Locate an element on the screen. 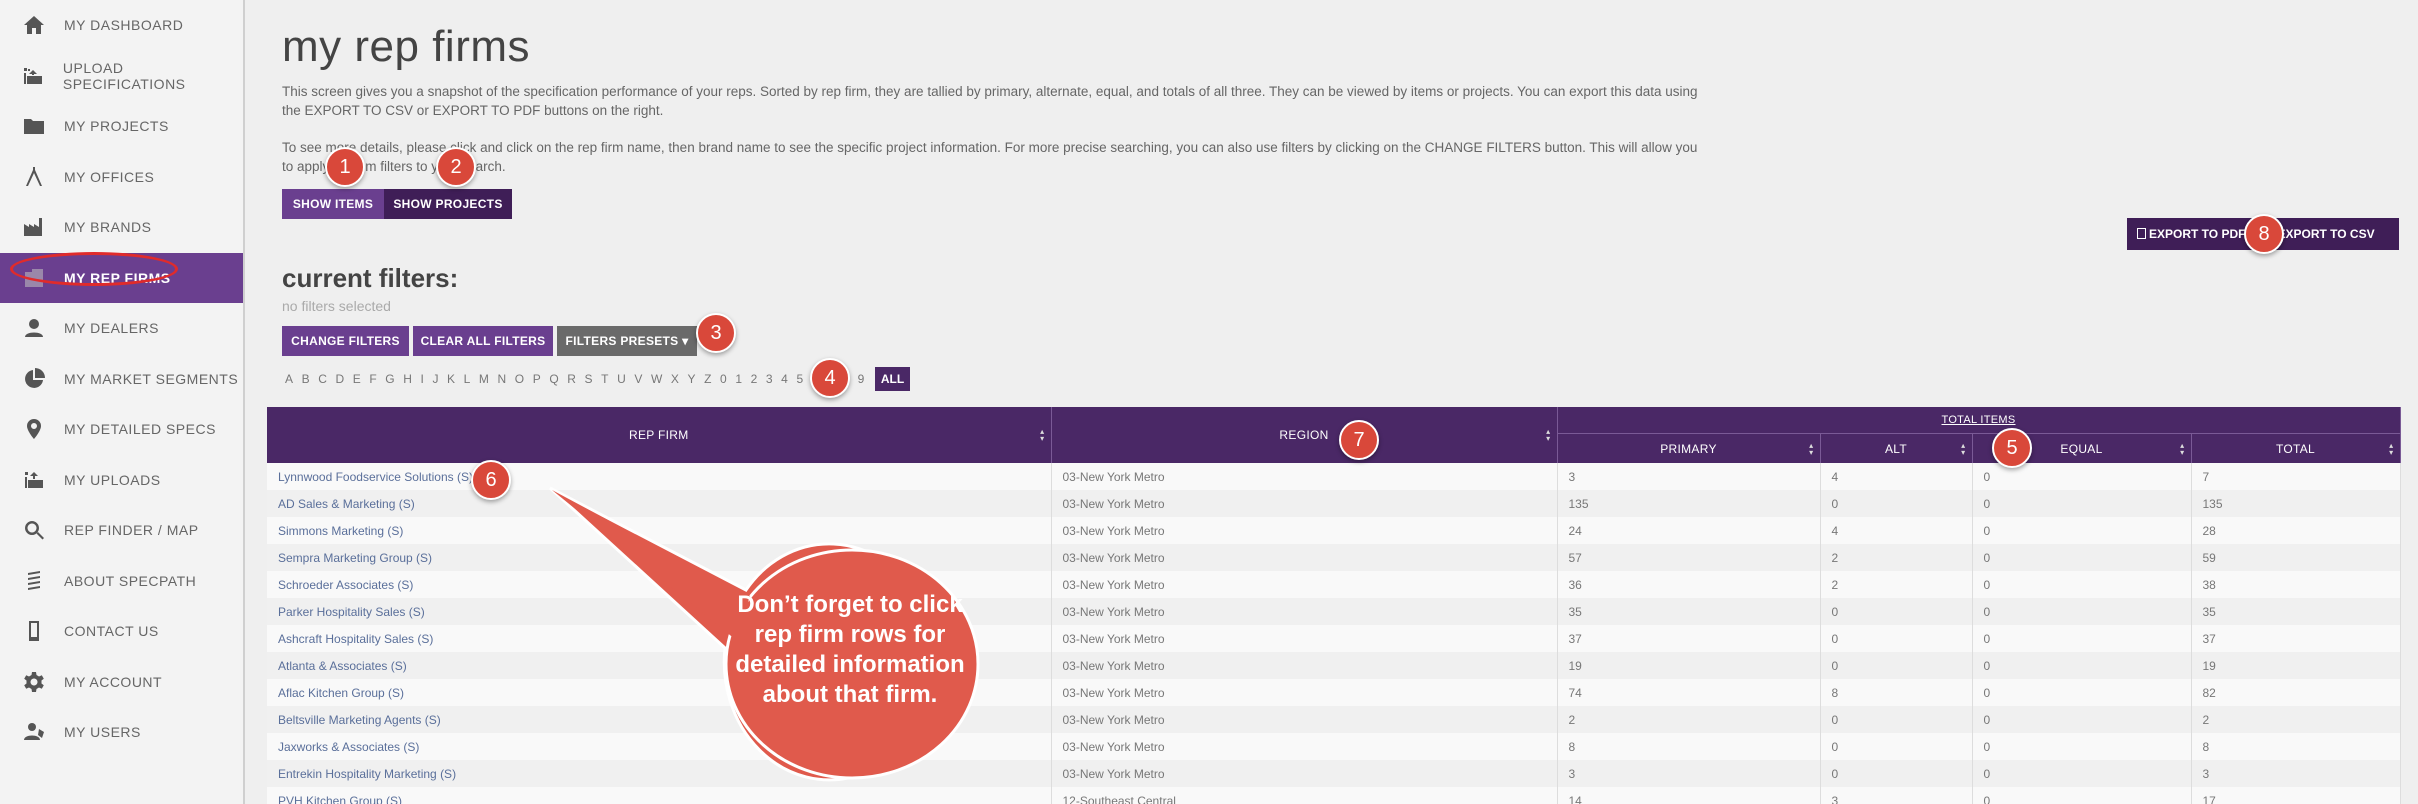 Image resolution: width=2418 pixels, height=804 pixels. alpha-filter-letter: C is located at coordinates (322, 379).